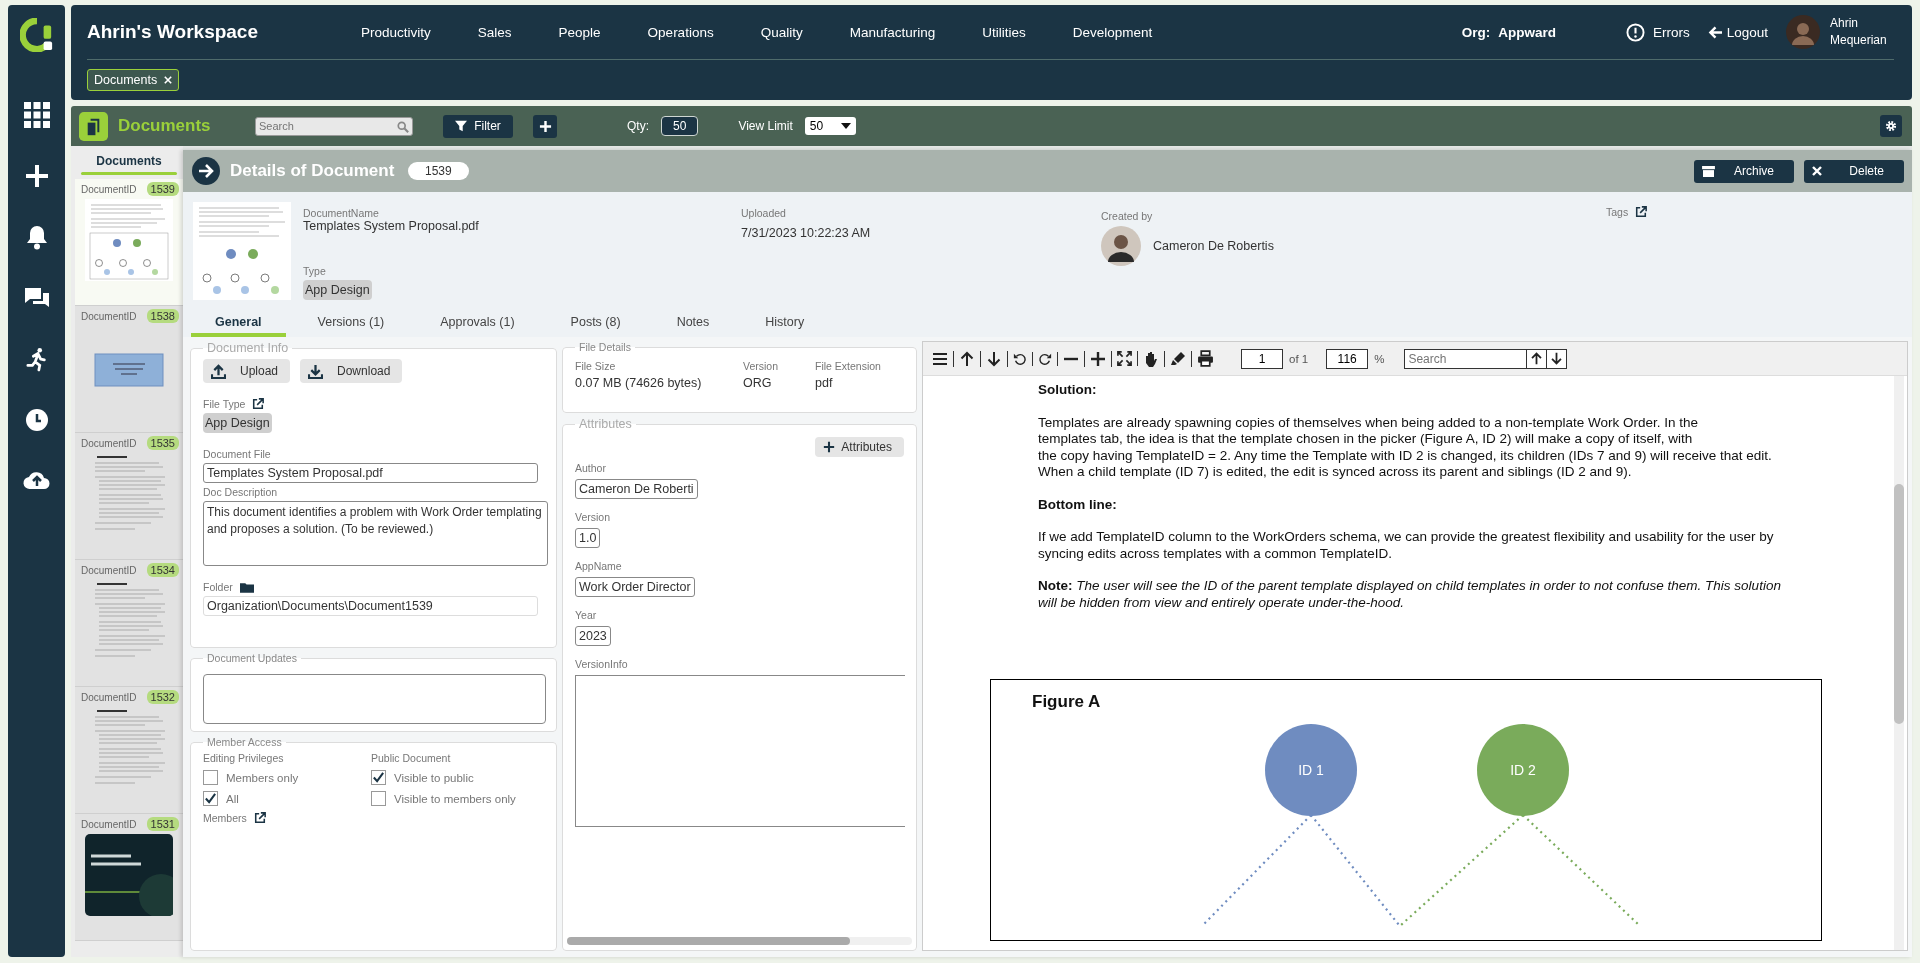 This screenshot has height=963, width=1920. What do you see at coordinates (36, 115) in the screenshot?
I see `grid-icon` at bounding box center [36, 115].